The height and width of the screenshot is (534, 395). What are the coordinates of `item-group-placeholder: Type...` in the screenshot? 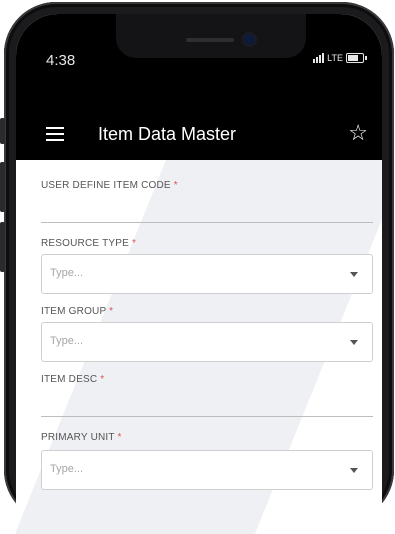 It's located at (67, 341).